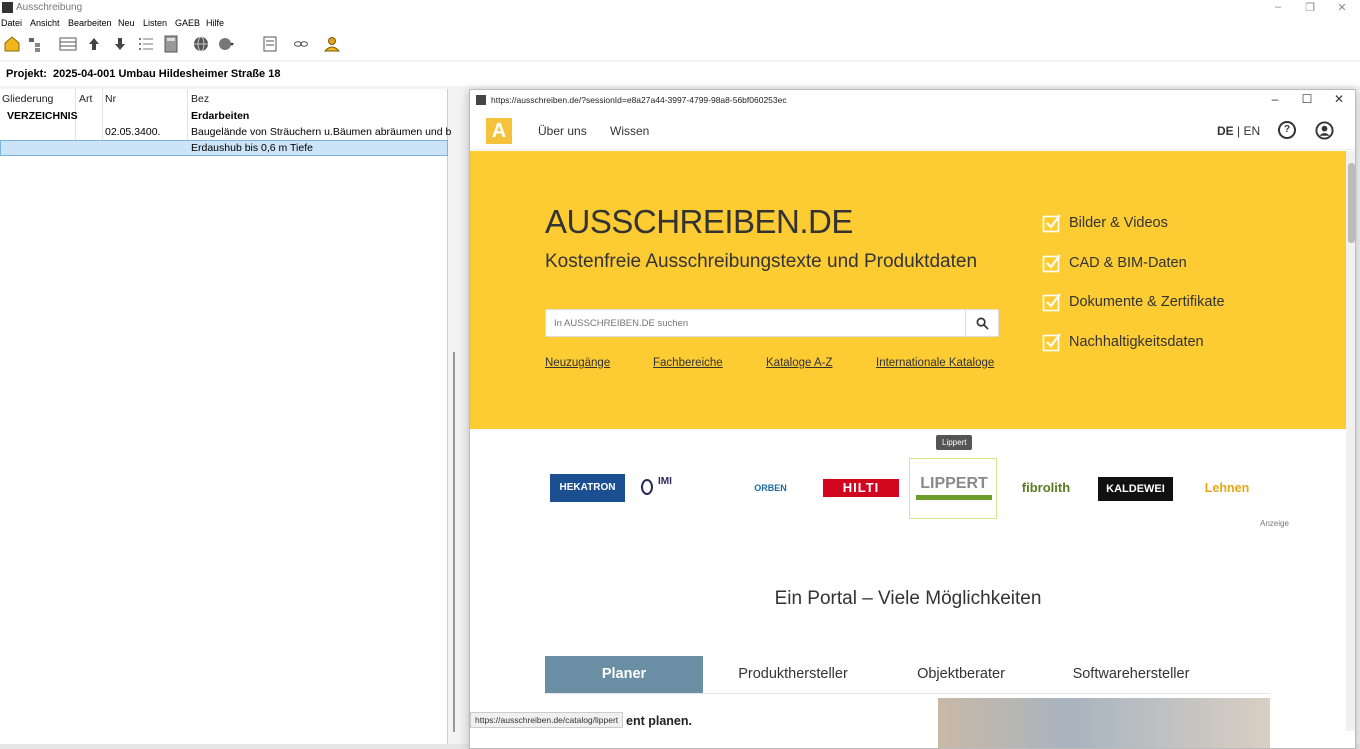 This screenshot has height=749, width=1360. I want to click on menu-listen: Listen, so click(155, 23).